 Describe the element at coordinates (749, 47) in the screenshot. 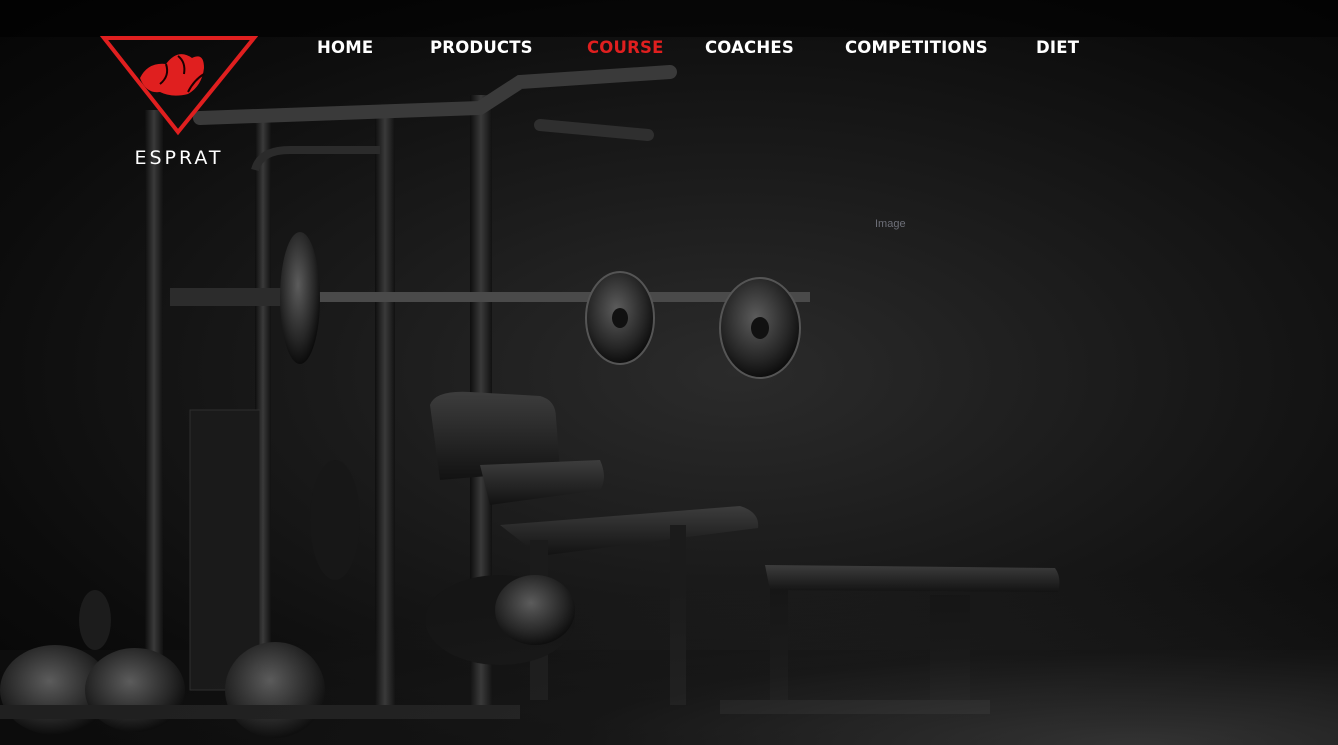

I see `nav-item-coaches: COACHES` at that location.